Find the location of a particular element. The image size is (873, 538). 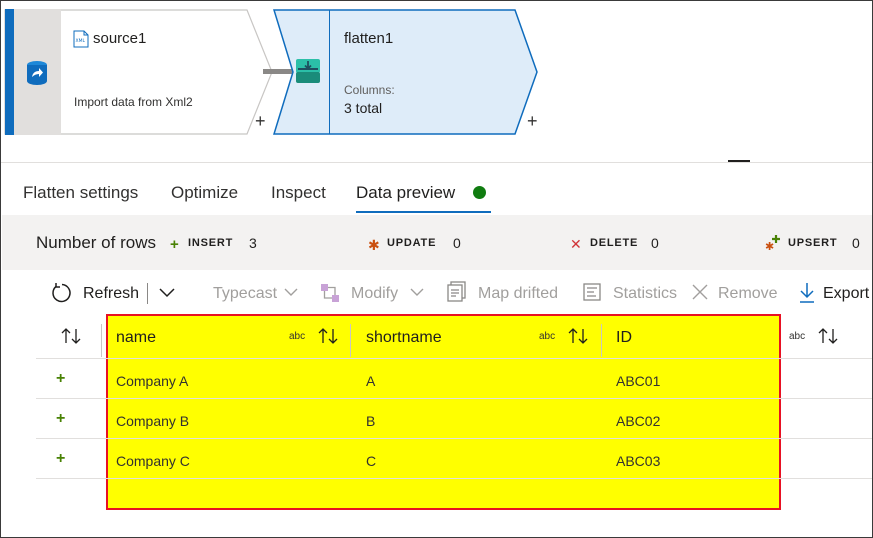

table-cell: ABC01 is located at coordinates (638, 381).